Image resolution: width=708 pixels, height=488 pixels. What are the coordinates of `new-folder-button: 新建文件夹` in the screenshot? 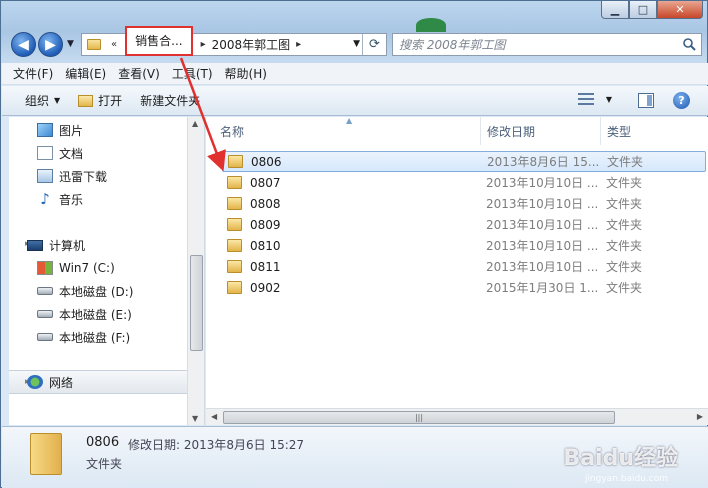 It's located at (170, 101).